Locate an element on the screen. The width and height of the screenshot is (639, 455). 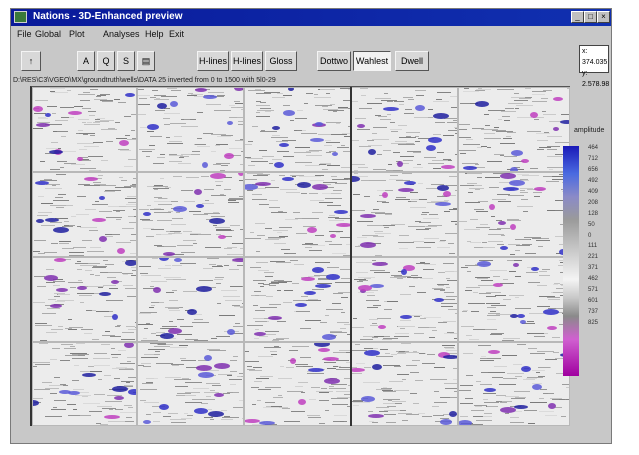
colorbar-tick-label: 464 is located at coordinates (593, 148).